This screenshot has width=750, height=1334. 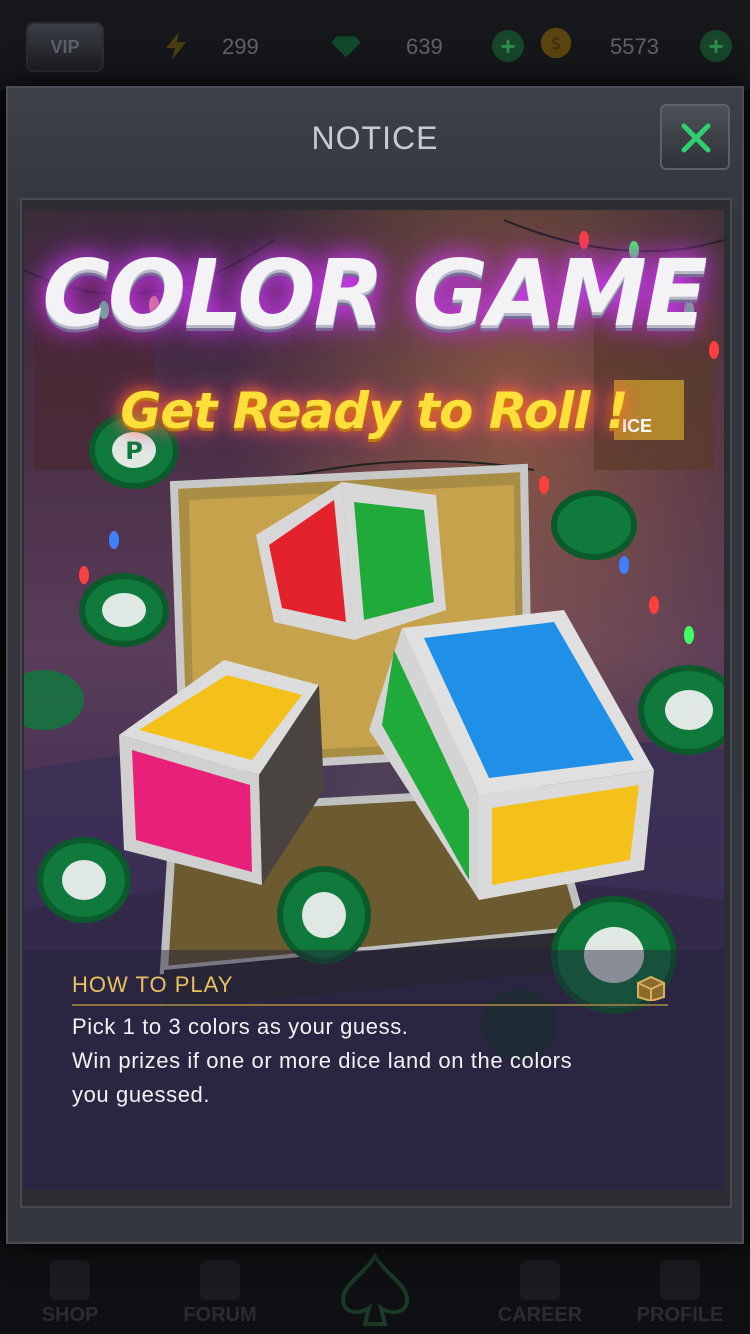 What do you see at coordinates (220, 47) in the screenshot?
I see `energy-counter: 299` at bounding box center [220, 47].